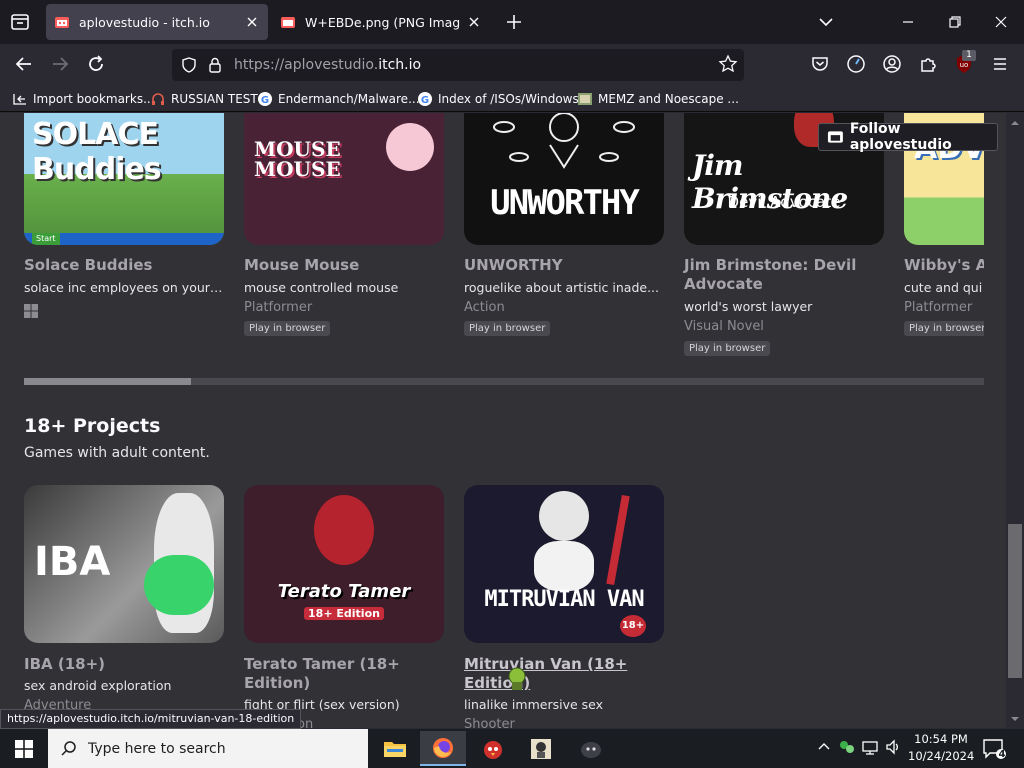 The image size is (1024, 768). I want to click on bookmark-russian-test: RUSSIAN TEST, so click(204, 99).